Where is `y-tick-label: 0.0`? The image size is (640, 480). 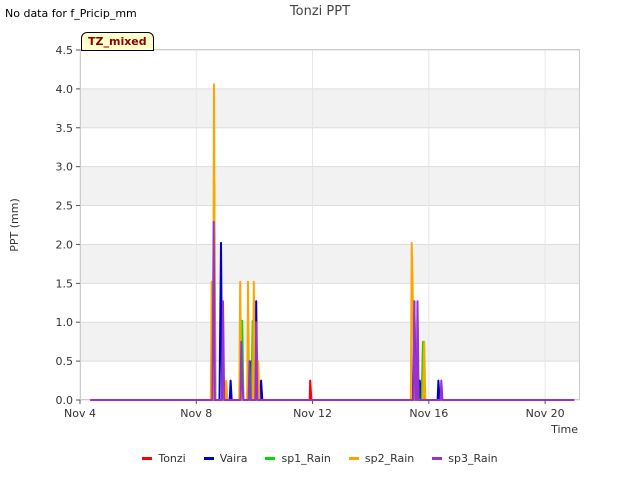 y-tick-label: 0.0 is located at coordinates (65, 400).